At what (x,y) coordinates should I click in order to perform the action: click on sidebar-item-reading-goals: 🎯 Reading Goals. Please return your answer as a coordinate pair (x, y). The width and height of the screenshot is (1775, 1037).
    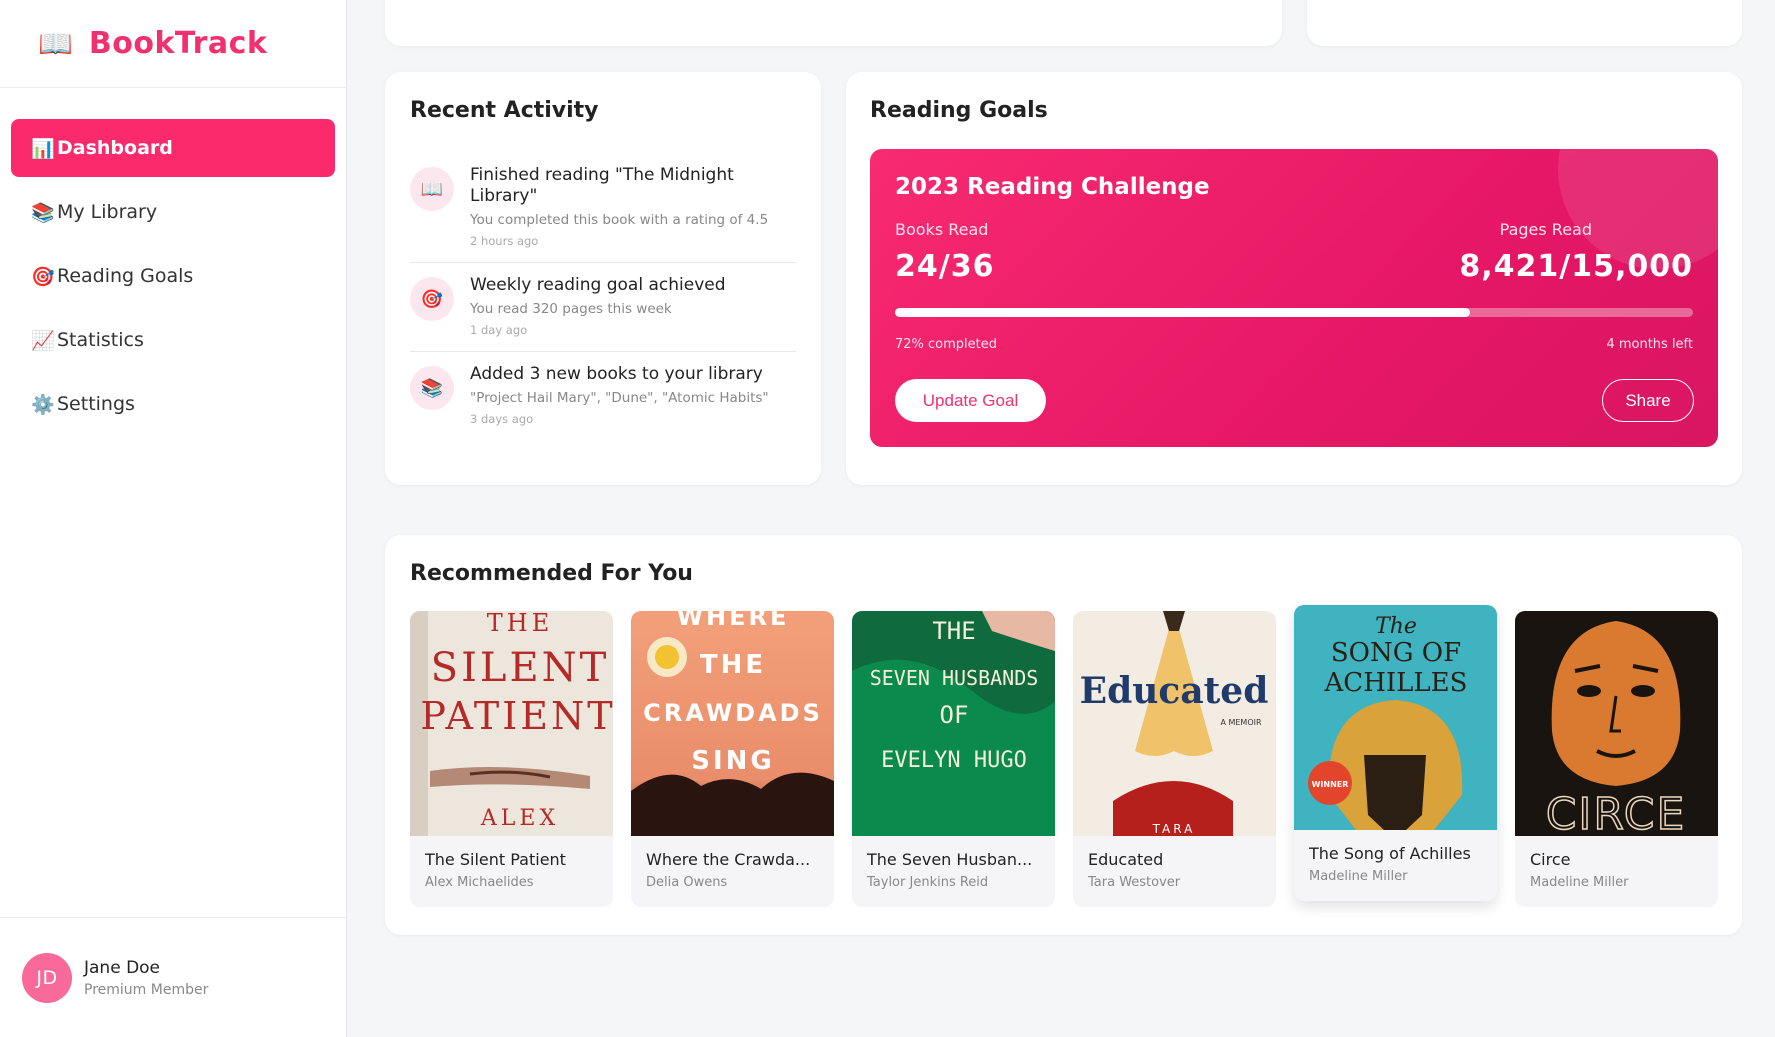
    Looking at the image, I should click on (173, 276).